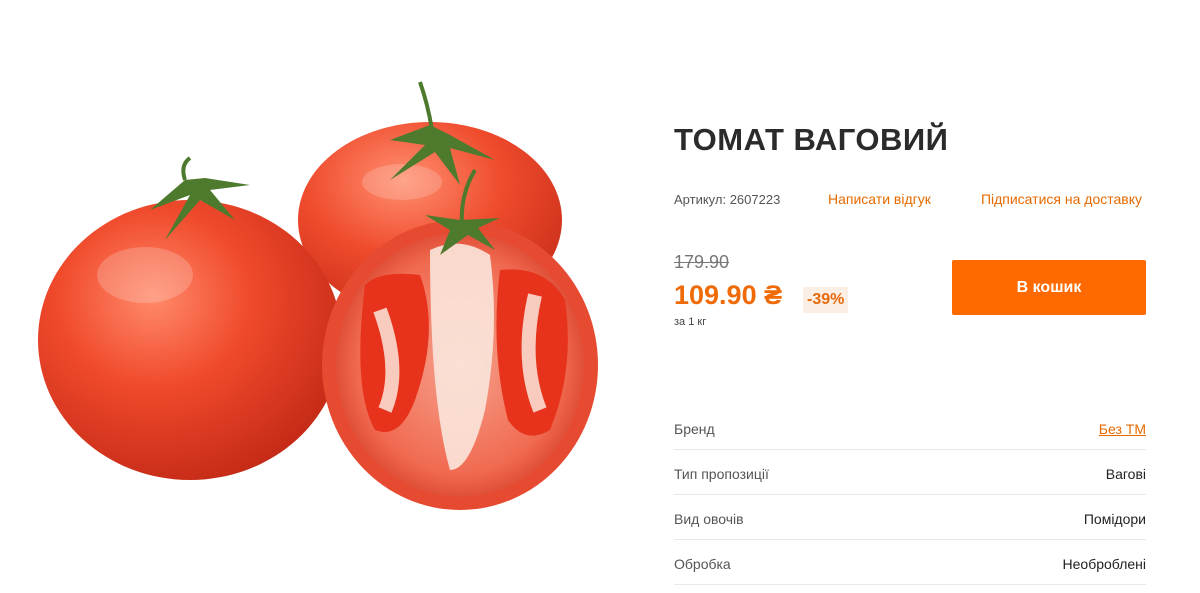  What do you see at coordinates (721, 474) in the screenshot?
I see `spec-label: Тип пропозиції` at bounding box center [721, 474].